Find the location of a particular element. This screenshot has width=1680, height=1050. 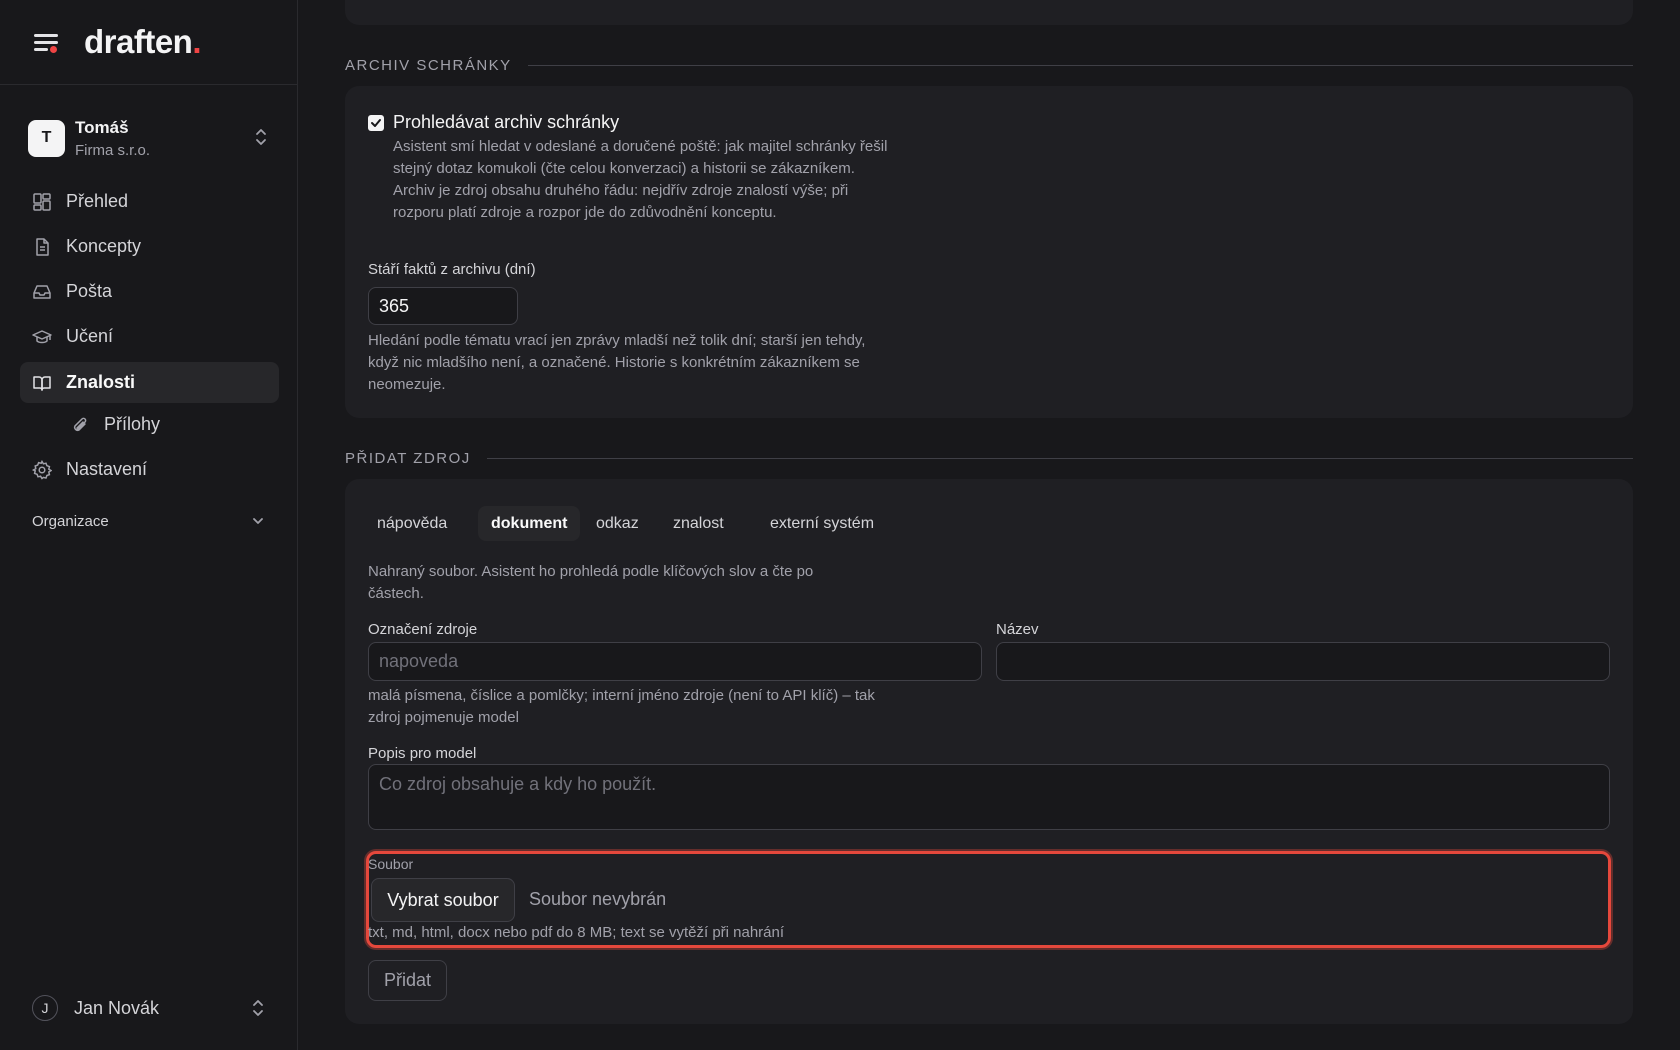

tab-znalost: znalost is located at coordinates (698, 523).